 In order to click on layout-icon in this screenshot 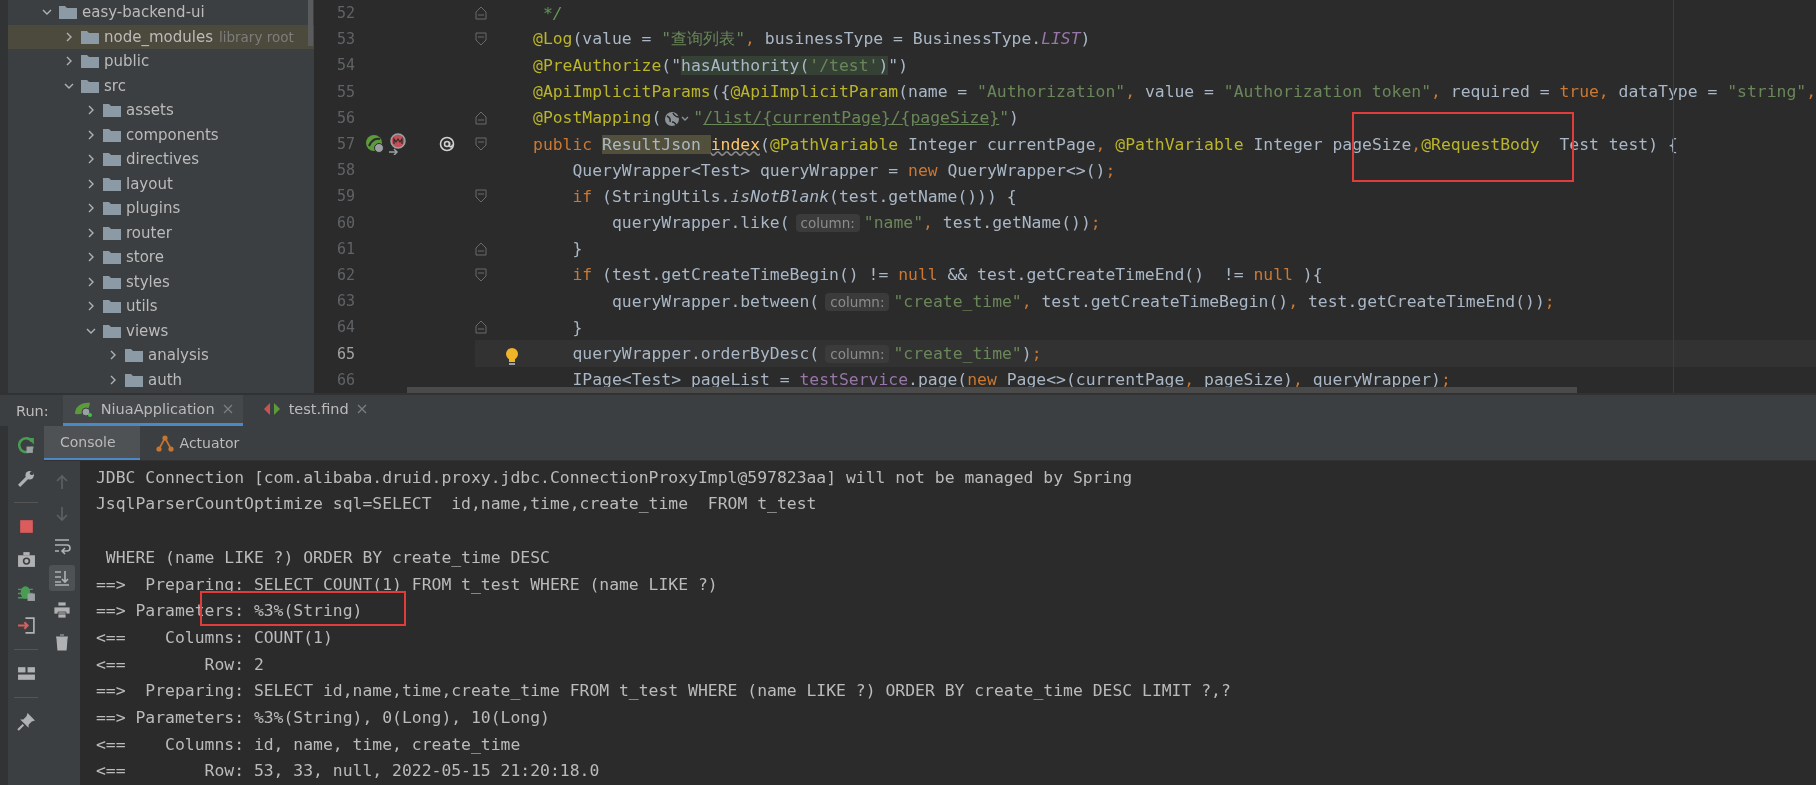, I will do `click(26, 673)`.